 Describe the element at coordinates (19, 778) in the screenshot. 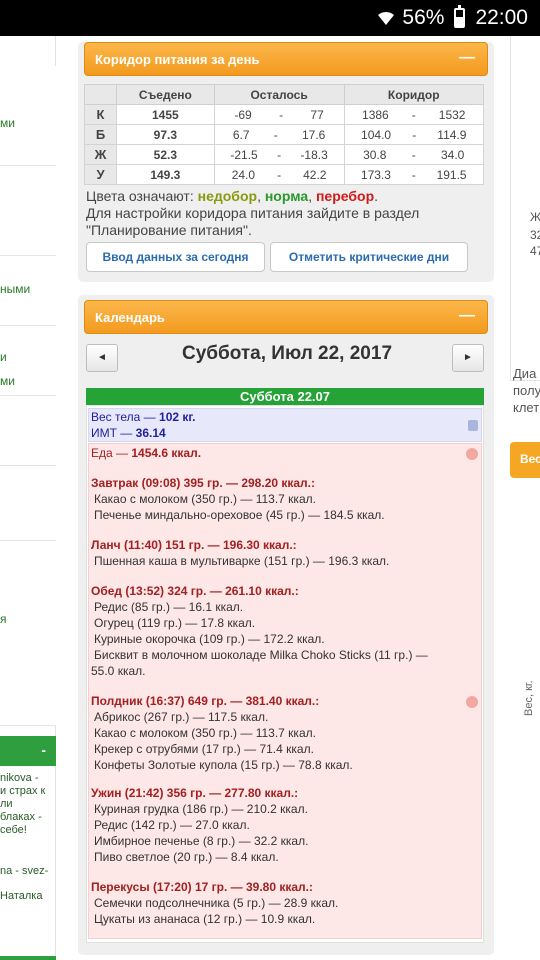

I see `left-note: nikova -` at that location.